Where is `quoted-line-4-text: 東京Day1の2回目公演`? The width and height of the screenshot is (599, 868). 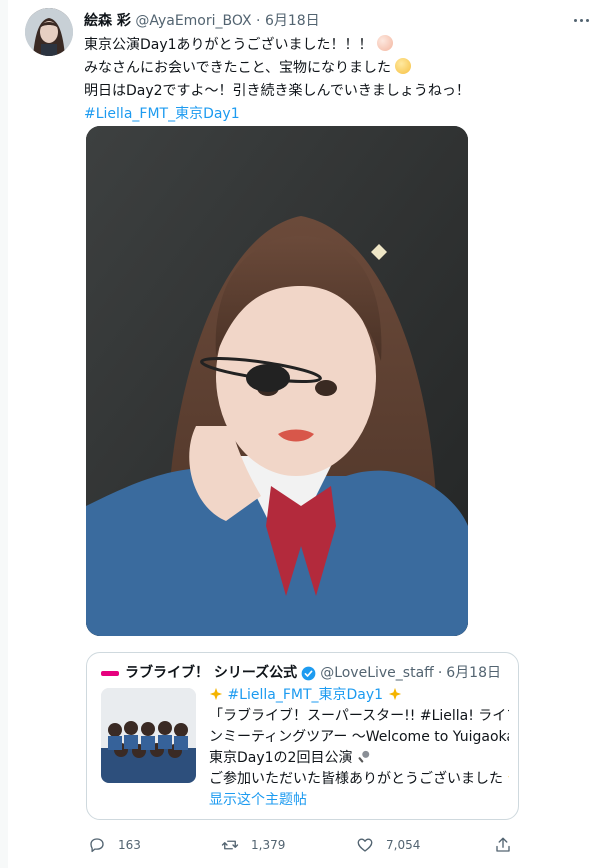 quoted-line-4-text: 東京Day1の2回目公演 is located at coordinates (281, 758).